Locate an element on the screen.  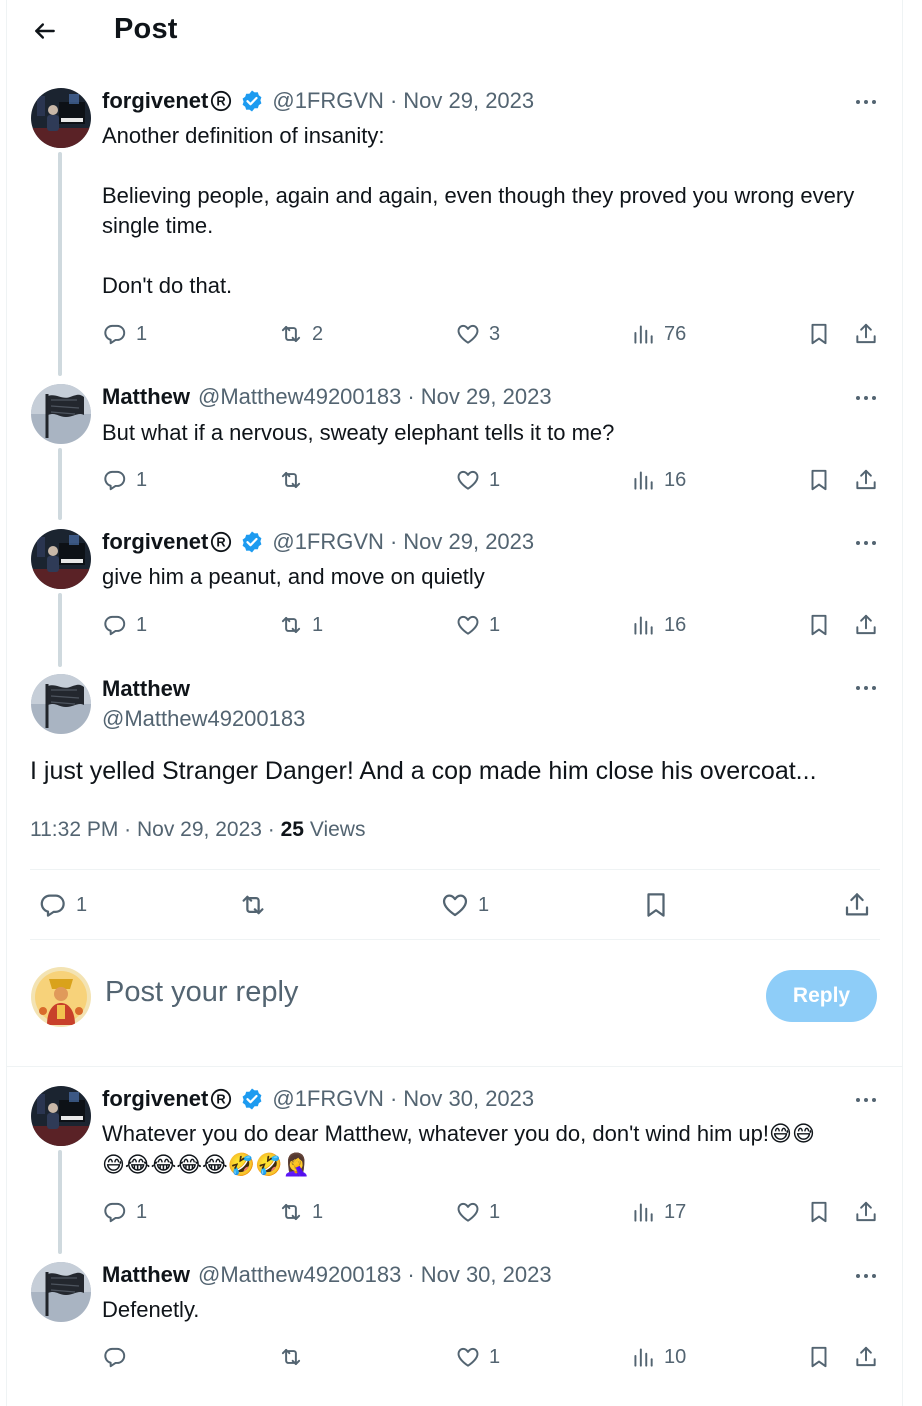
back-button is located at coordinates (45, 31).